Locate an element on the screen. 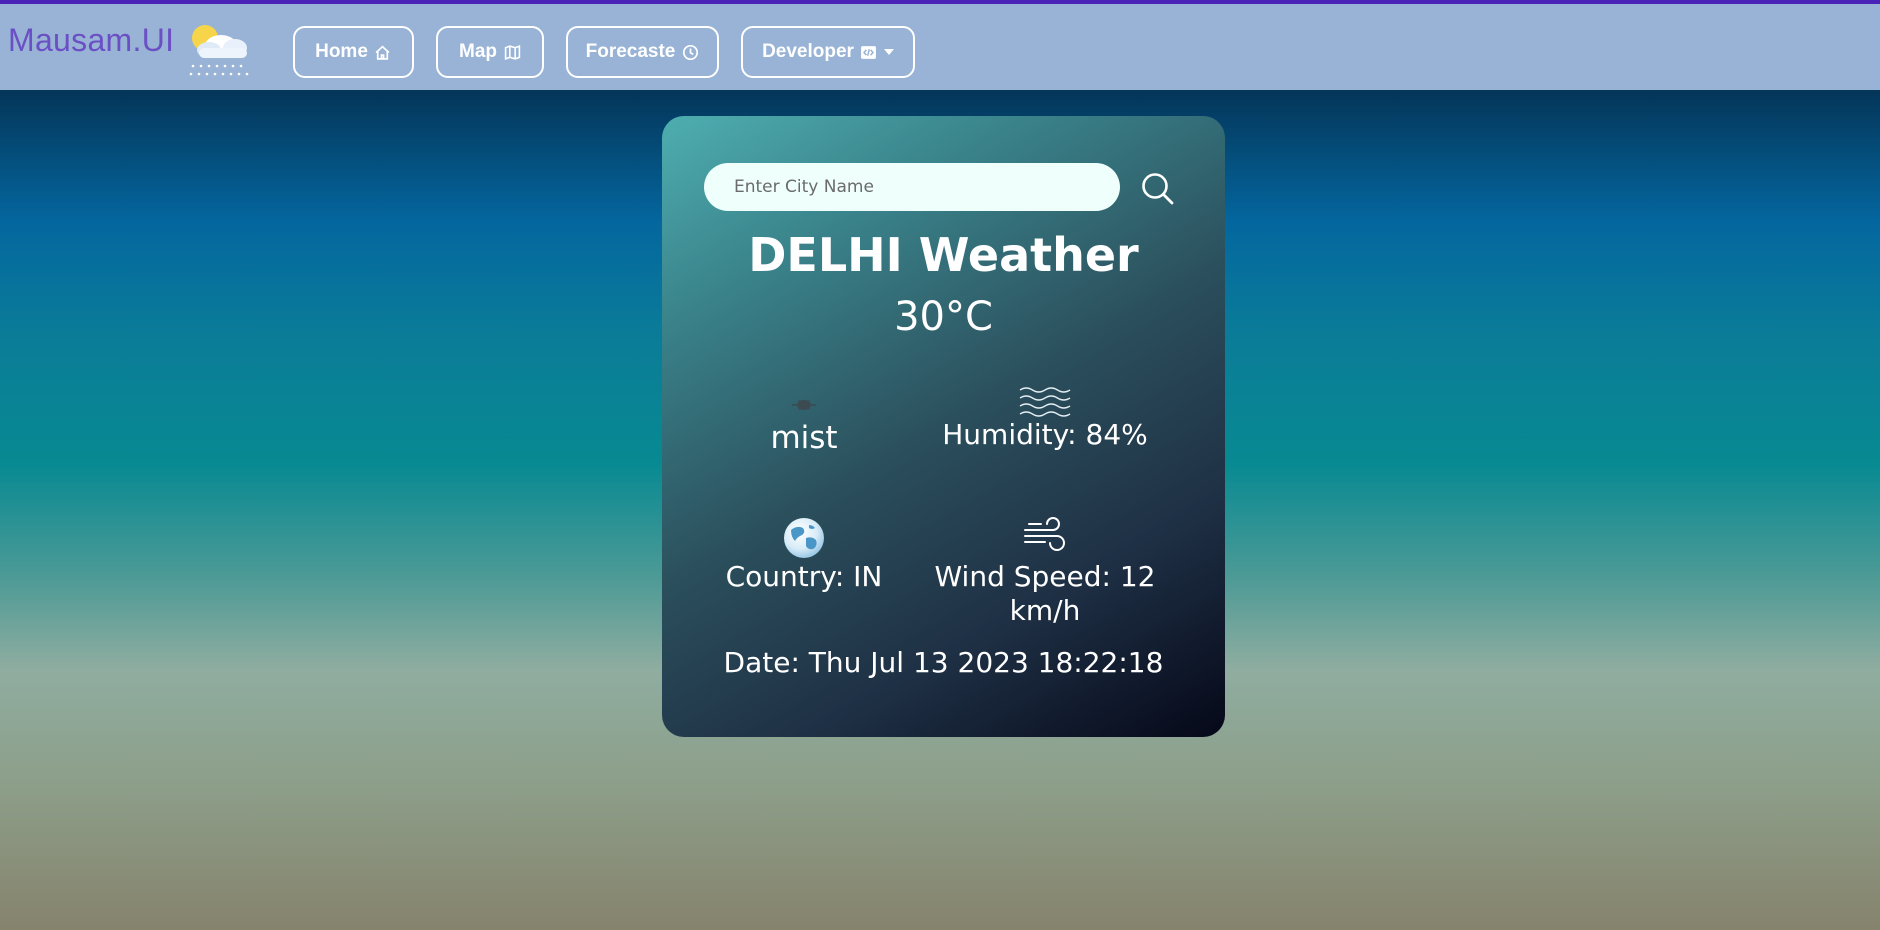 Image resolution: width=1880 pixels, height=930 pixels. country-info: Country: IN is located at coordinates (804, 554).